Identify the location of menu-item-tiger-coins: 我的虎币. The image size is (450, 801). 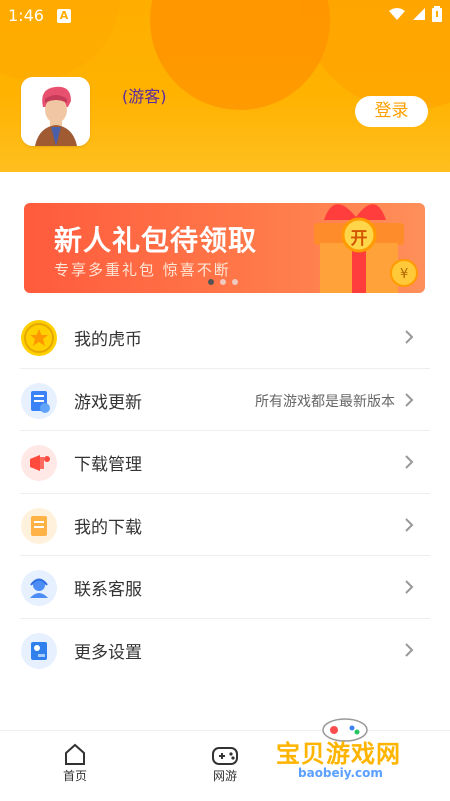
(225, 337).